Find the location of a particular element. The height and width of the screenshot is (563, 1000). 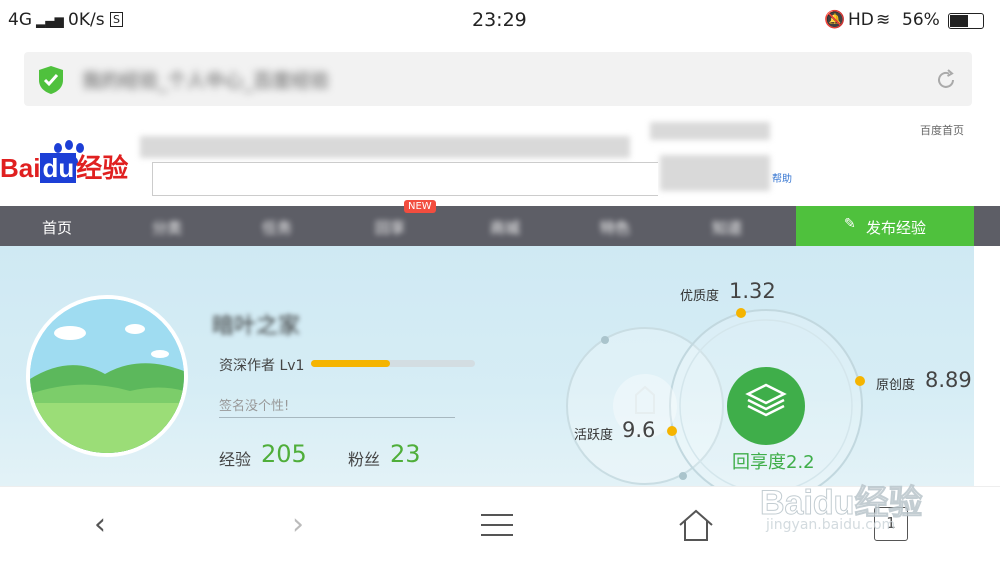

quality-value: 1.32 is located at coordinates (752, 291).